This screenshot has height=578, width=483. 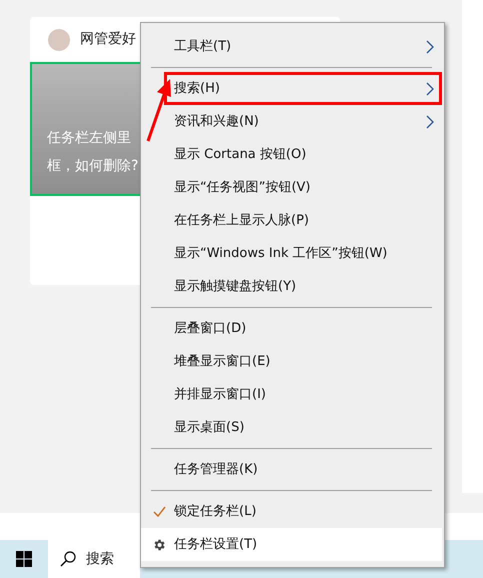 What do you see at coordinates (291, 361) in the screenshot?
I see `menu-item: 堆叠显示窗口(E)` at bounding box center [291, 361].